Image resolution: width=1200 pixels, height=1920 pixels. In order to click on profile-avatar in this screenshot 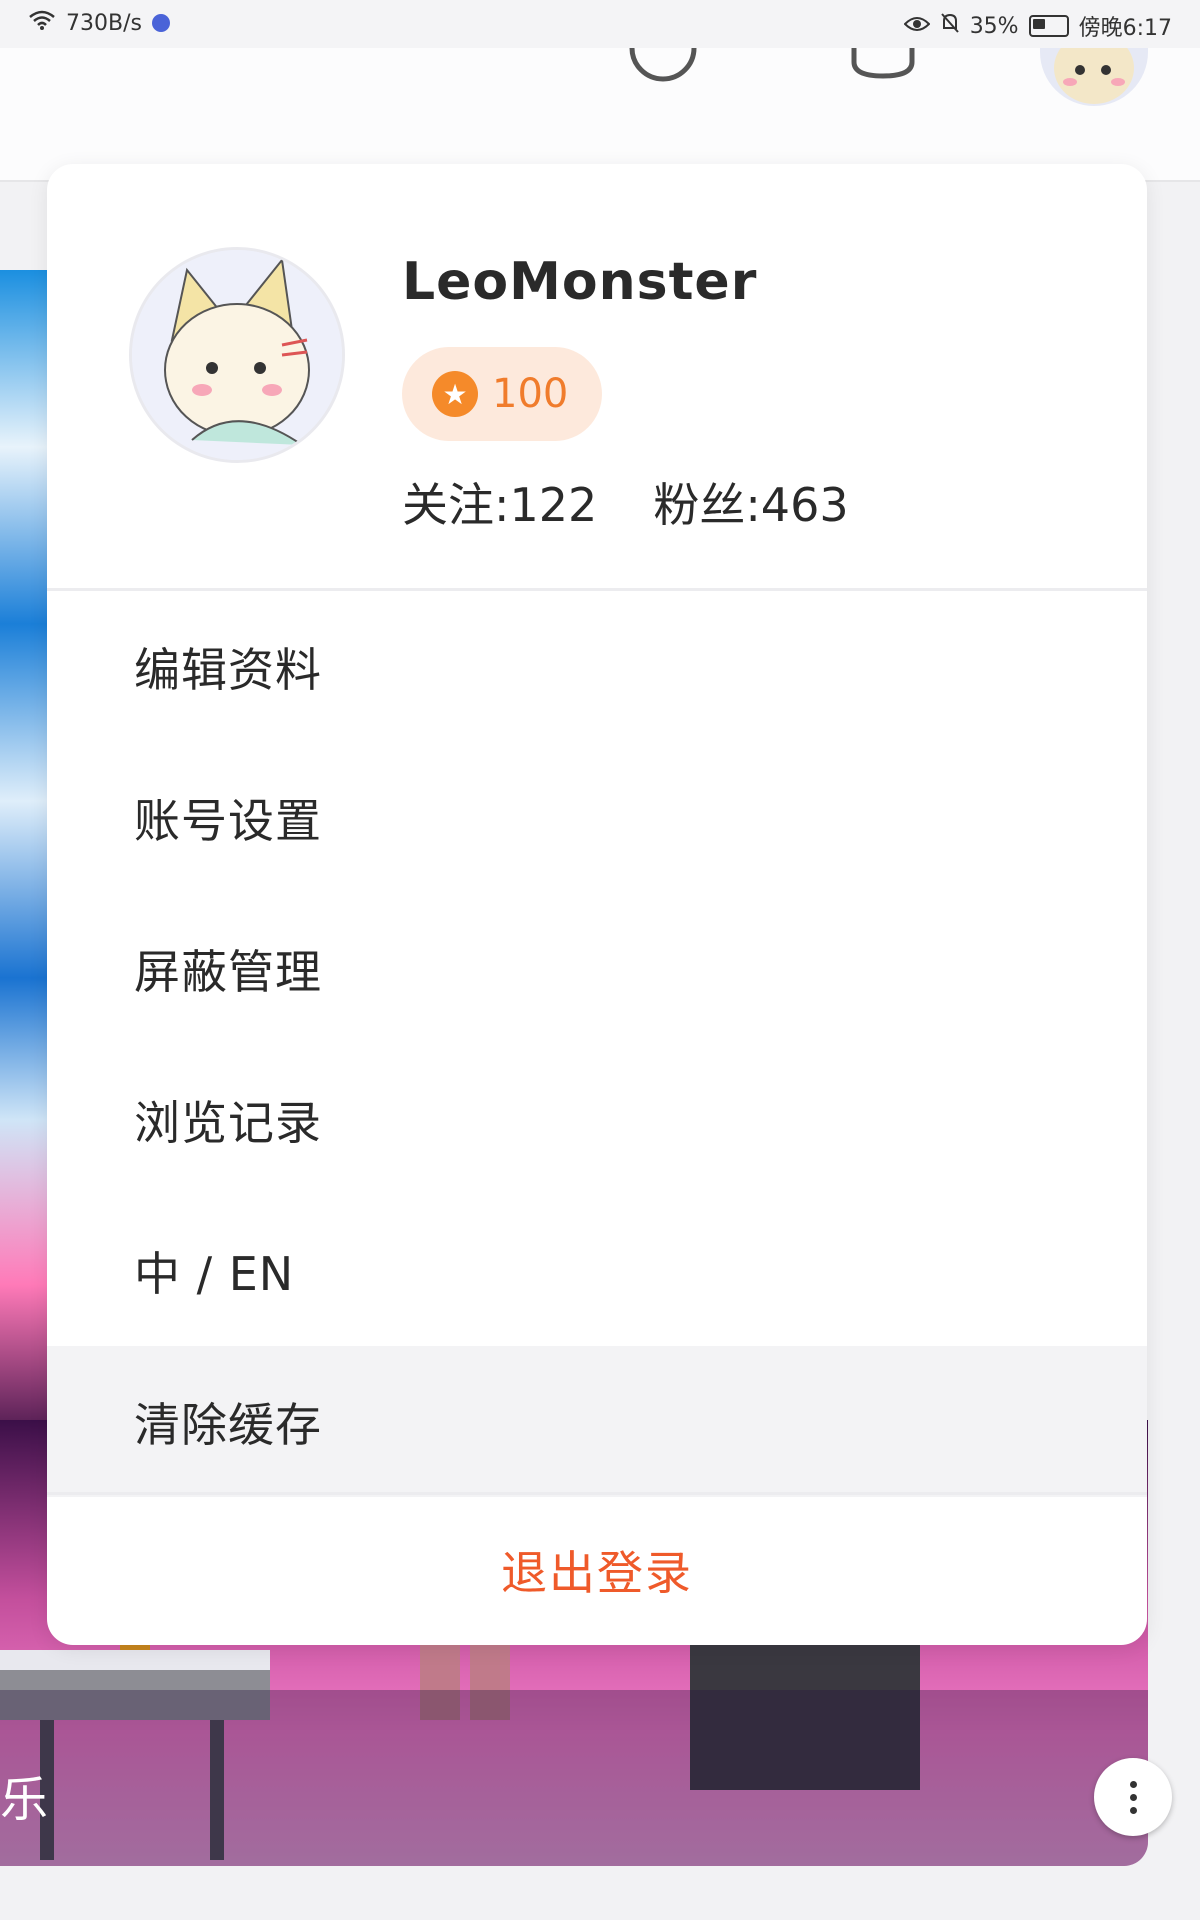, I will do `click(237, 355)`.